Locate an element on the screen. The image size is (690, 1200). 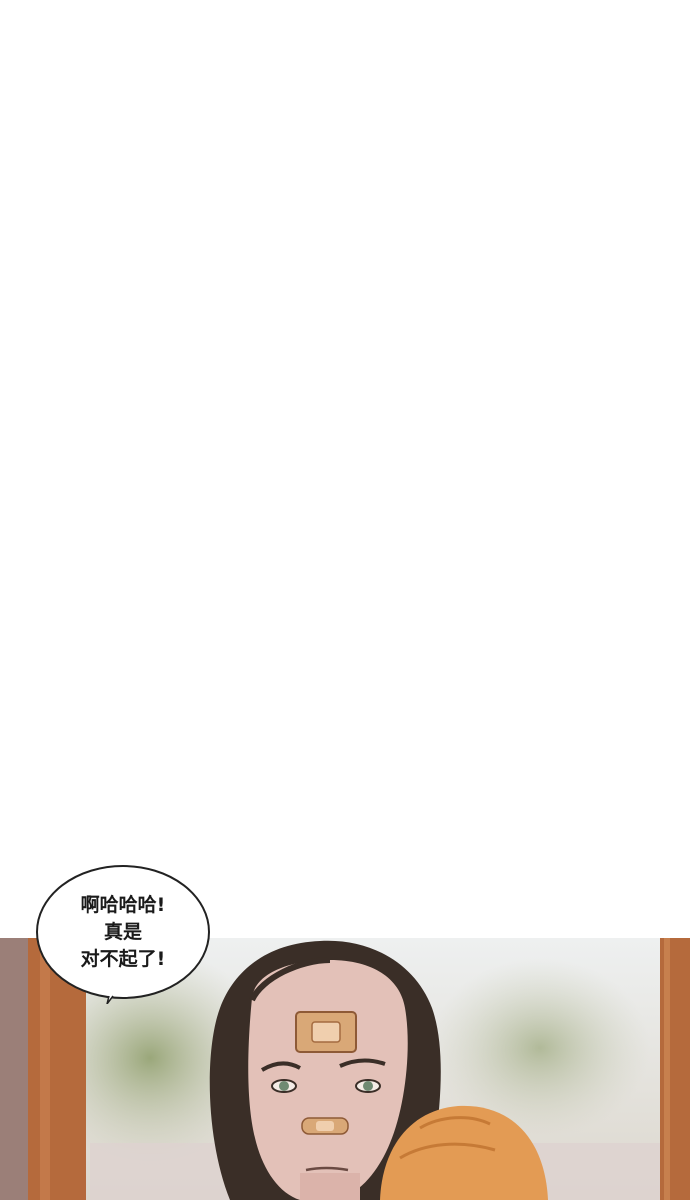
bubble-line-2: 真是 is located at coordinates (122, 932).